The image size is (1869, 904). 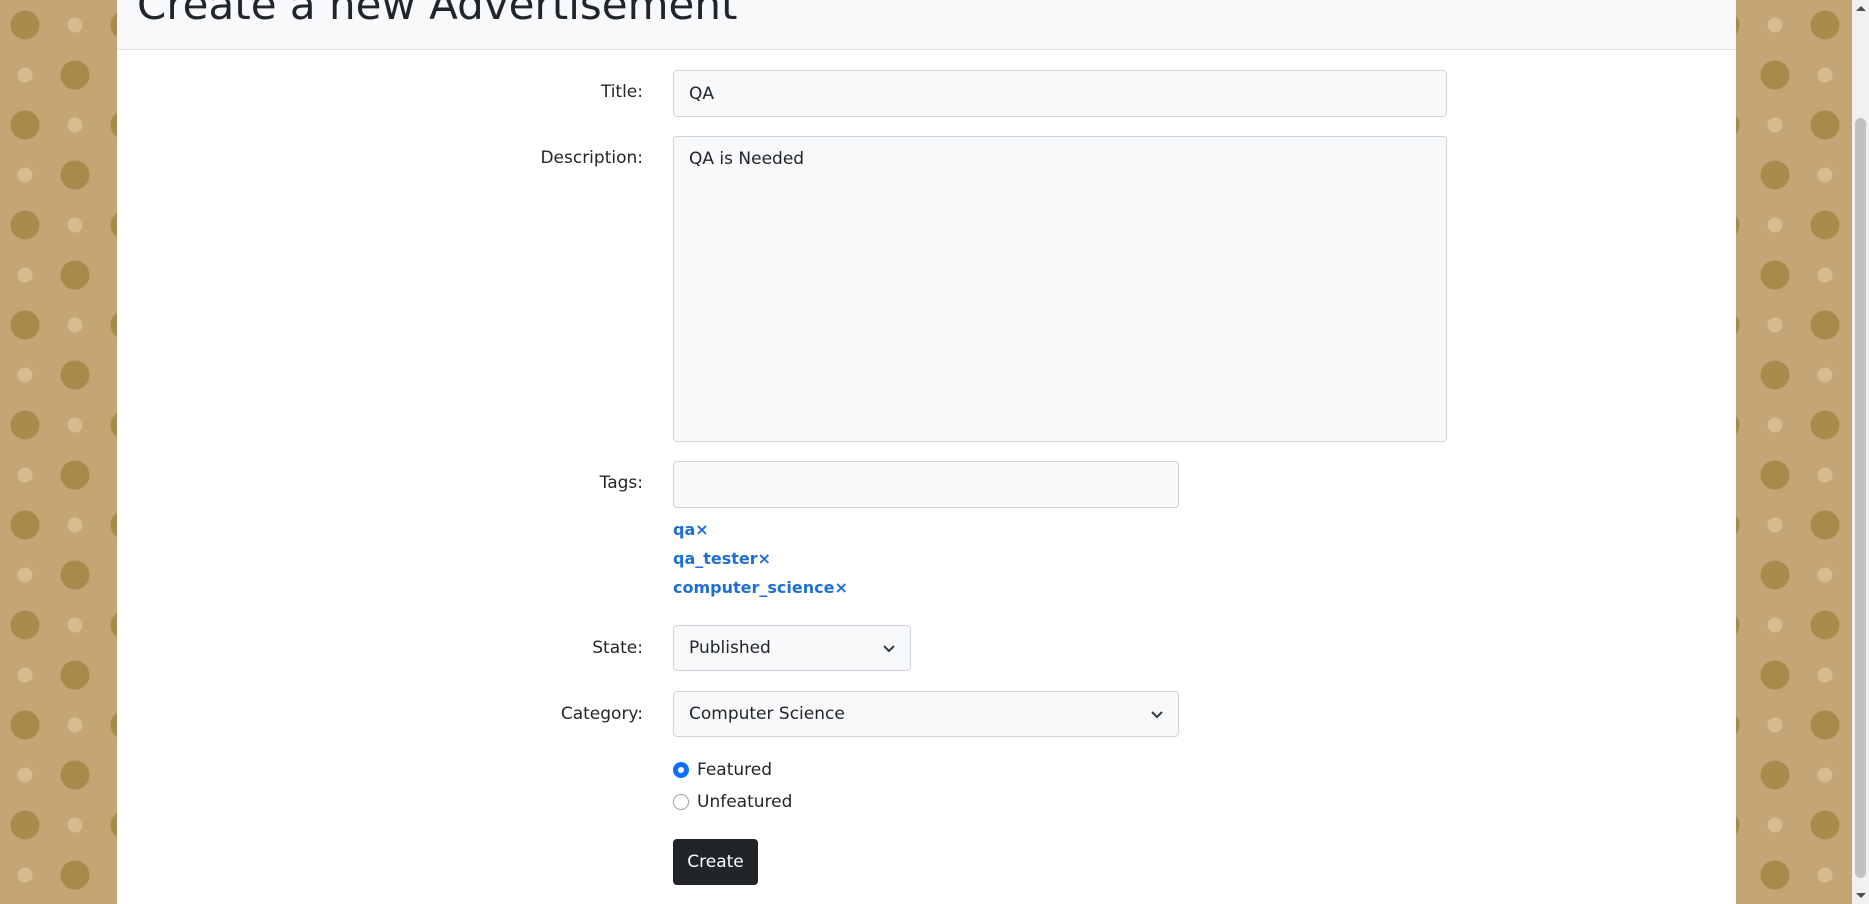 What do you see at coordinates (926, 484) in the screenshot?
I see `tags-input` at bounding box center [926, 484].